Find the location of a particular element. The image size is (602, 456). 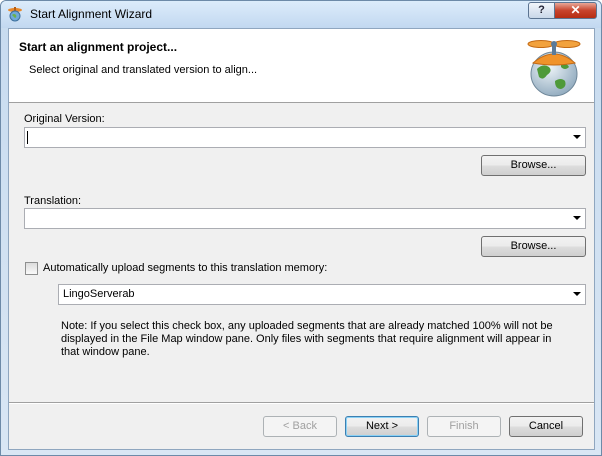

window-title: Start Alignment Wizard is located at coordinates (91, 14).